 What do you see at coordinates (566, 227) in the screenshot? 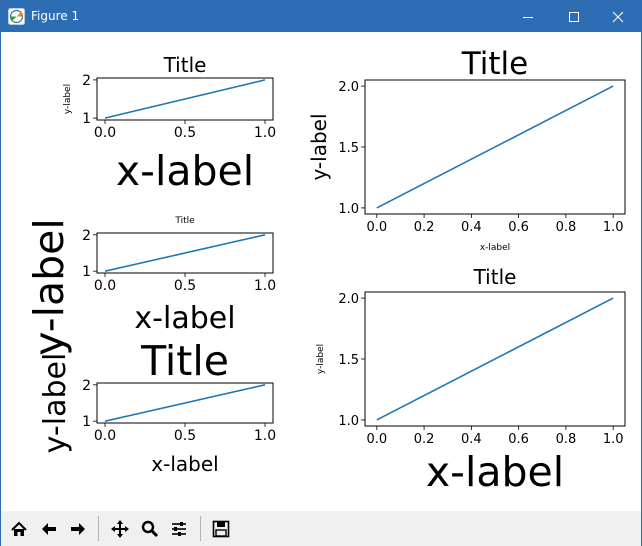
I see `subplot-4-xtick-label: 0.8` at bounding box center [566, 227].